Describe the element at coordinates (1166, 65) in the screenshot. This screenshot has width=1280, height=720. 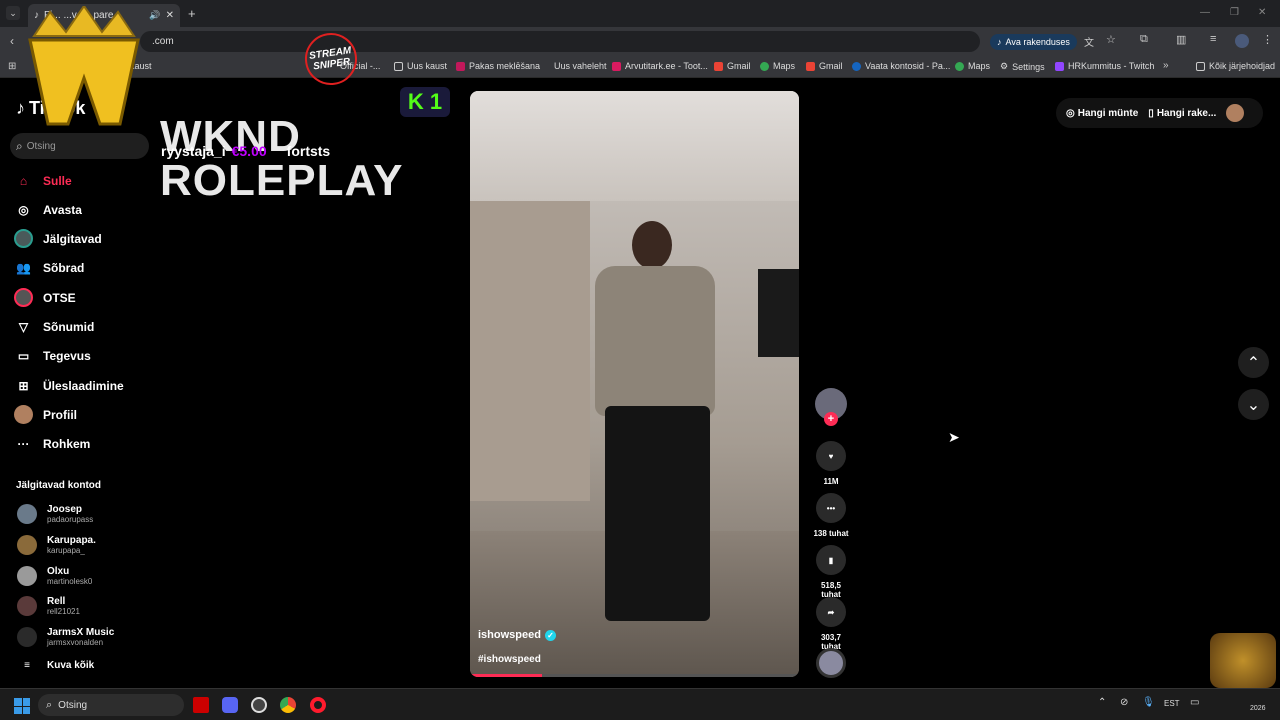
I see `bookmarks-overflow-icon: »` at that location.